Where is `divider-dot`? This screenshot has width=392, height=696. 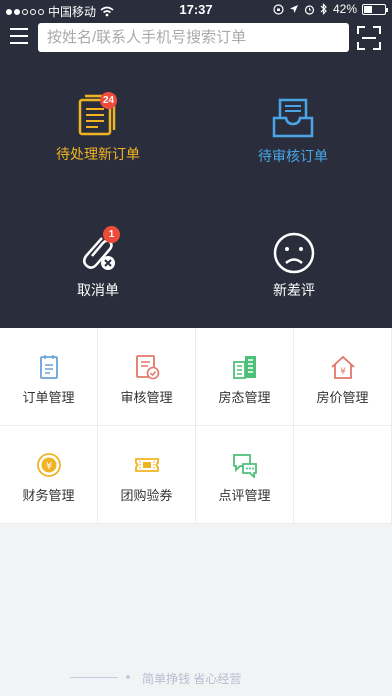
divider-dot is located at coordinates (128, 677).